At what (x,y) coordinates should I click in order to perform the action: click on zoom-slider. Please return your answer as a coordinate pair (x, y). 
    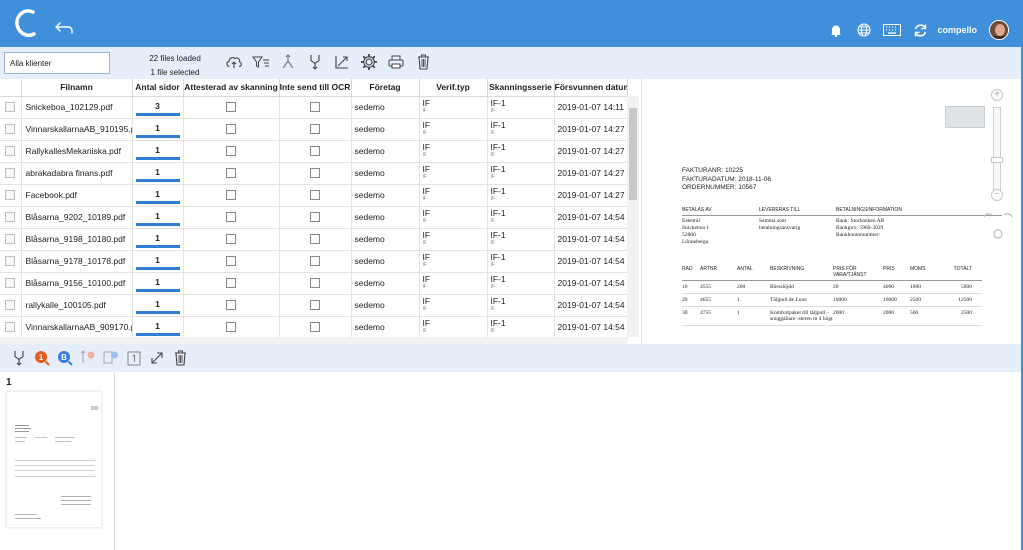
    Looking at the image, I should click on (997, 150).